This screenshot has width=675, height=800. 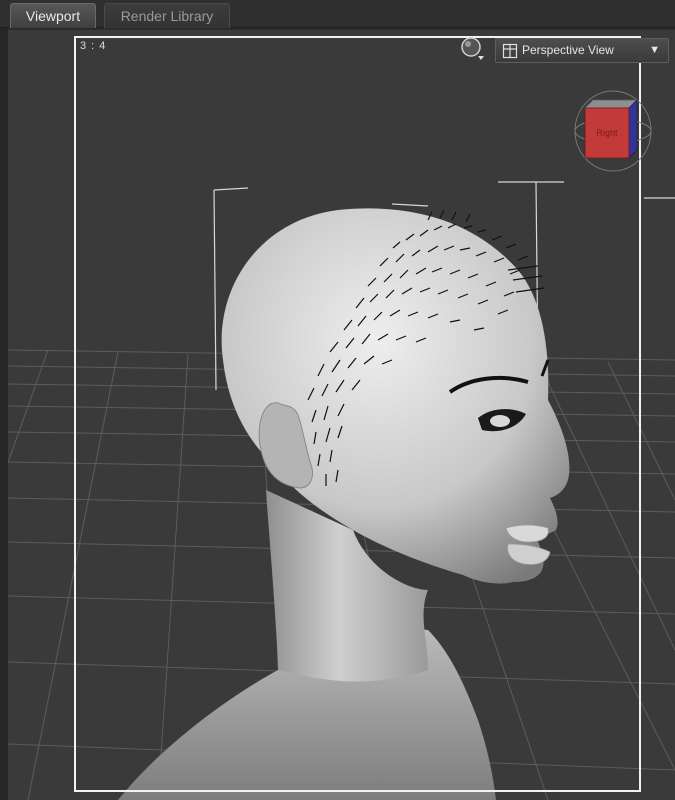 I want to click on aspect-ratio-label: 3 : 4, so click(x=93, y=46).